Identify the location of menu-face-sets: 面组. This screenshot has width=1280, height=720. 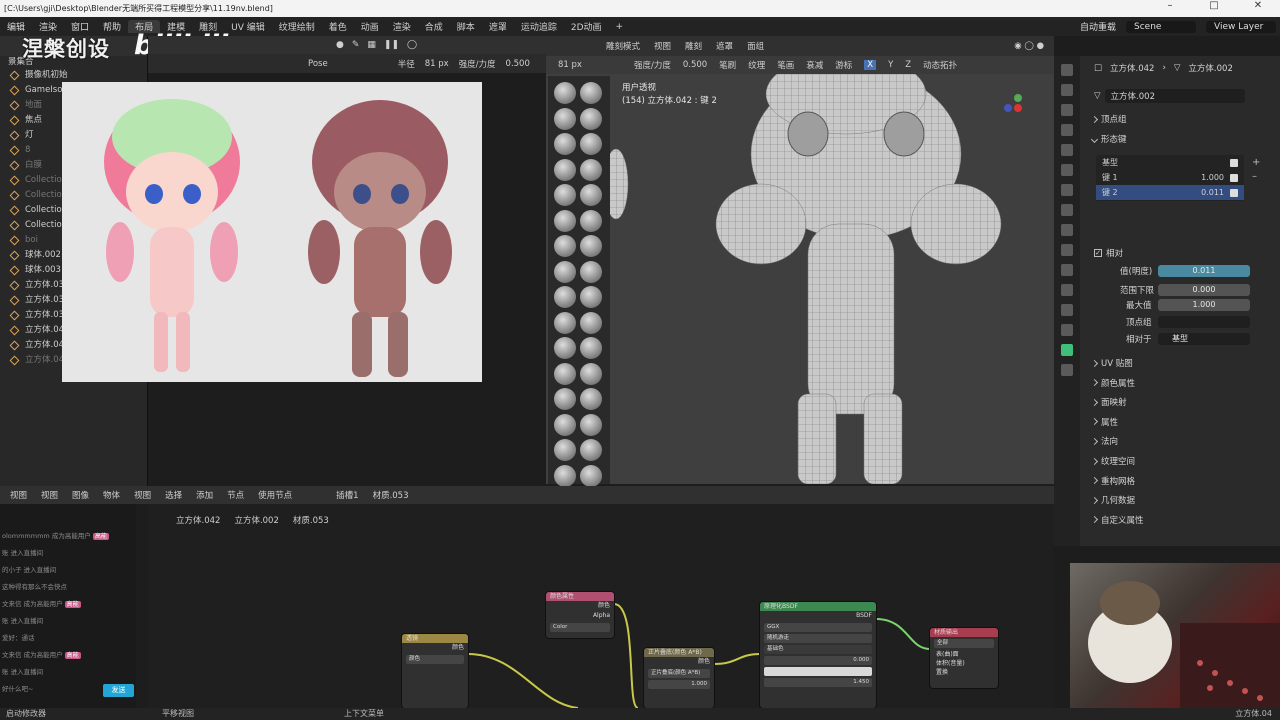
(755, 46).